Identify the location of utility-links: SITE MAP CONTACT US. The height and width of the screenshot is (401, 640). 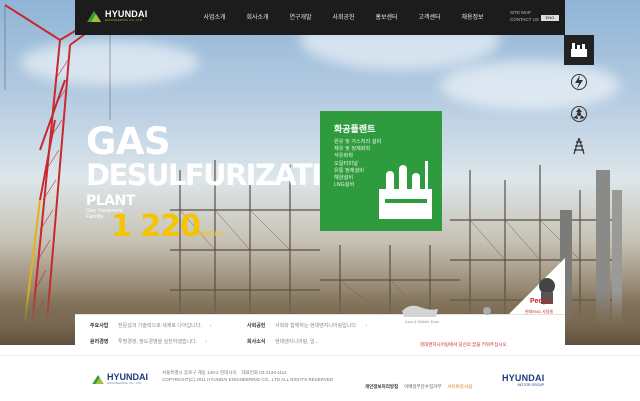
(524, 16).